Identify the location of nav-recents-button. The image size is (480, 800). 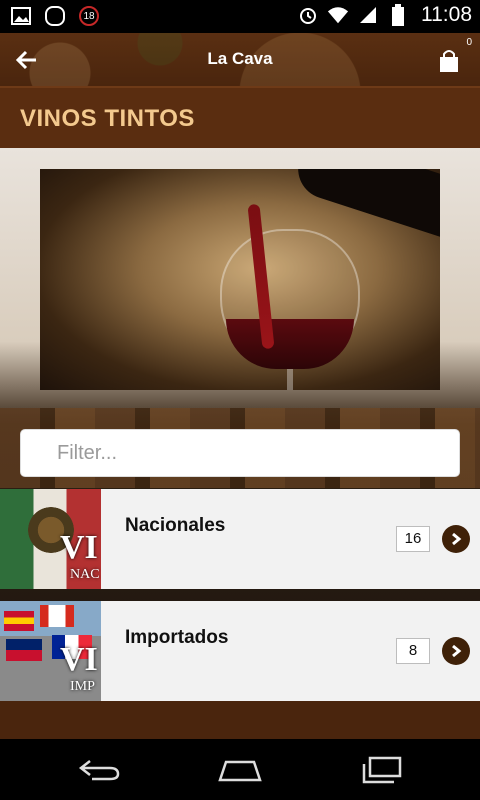
(382, 770).